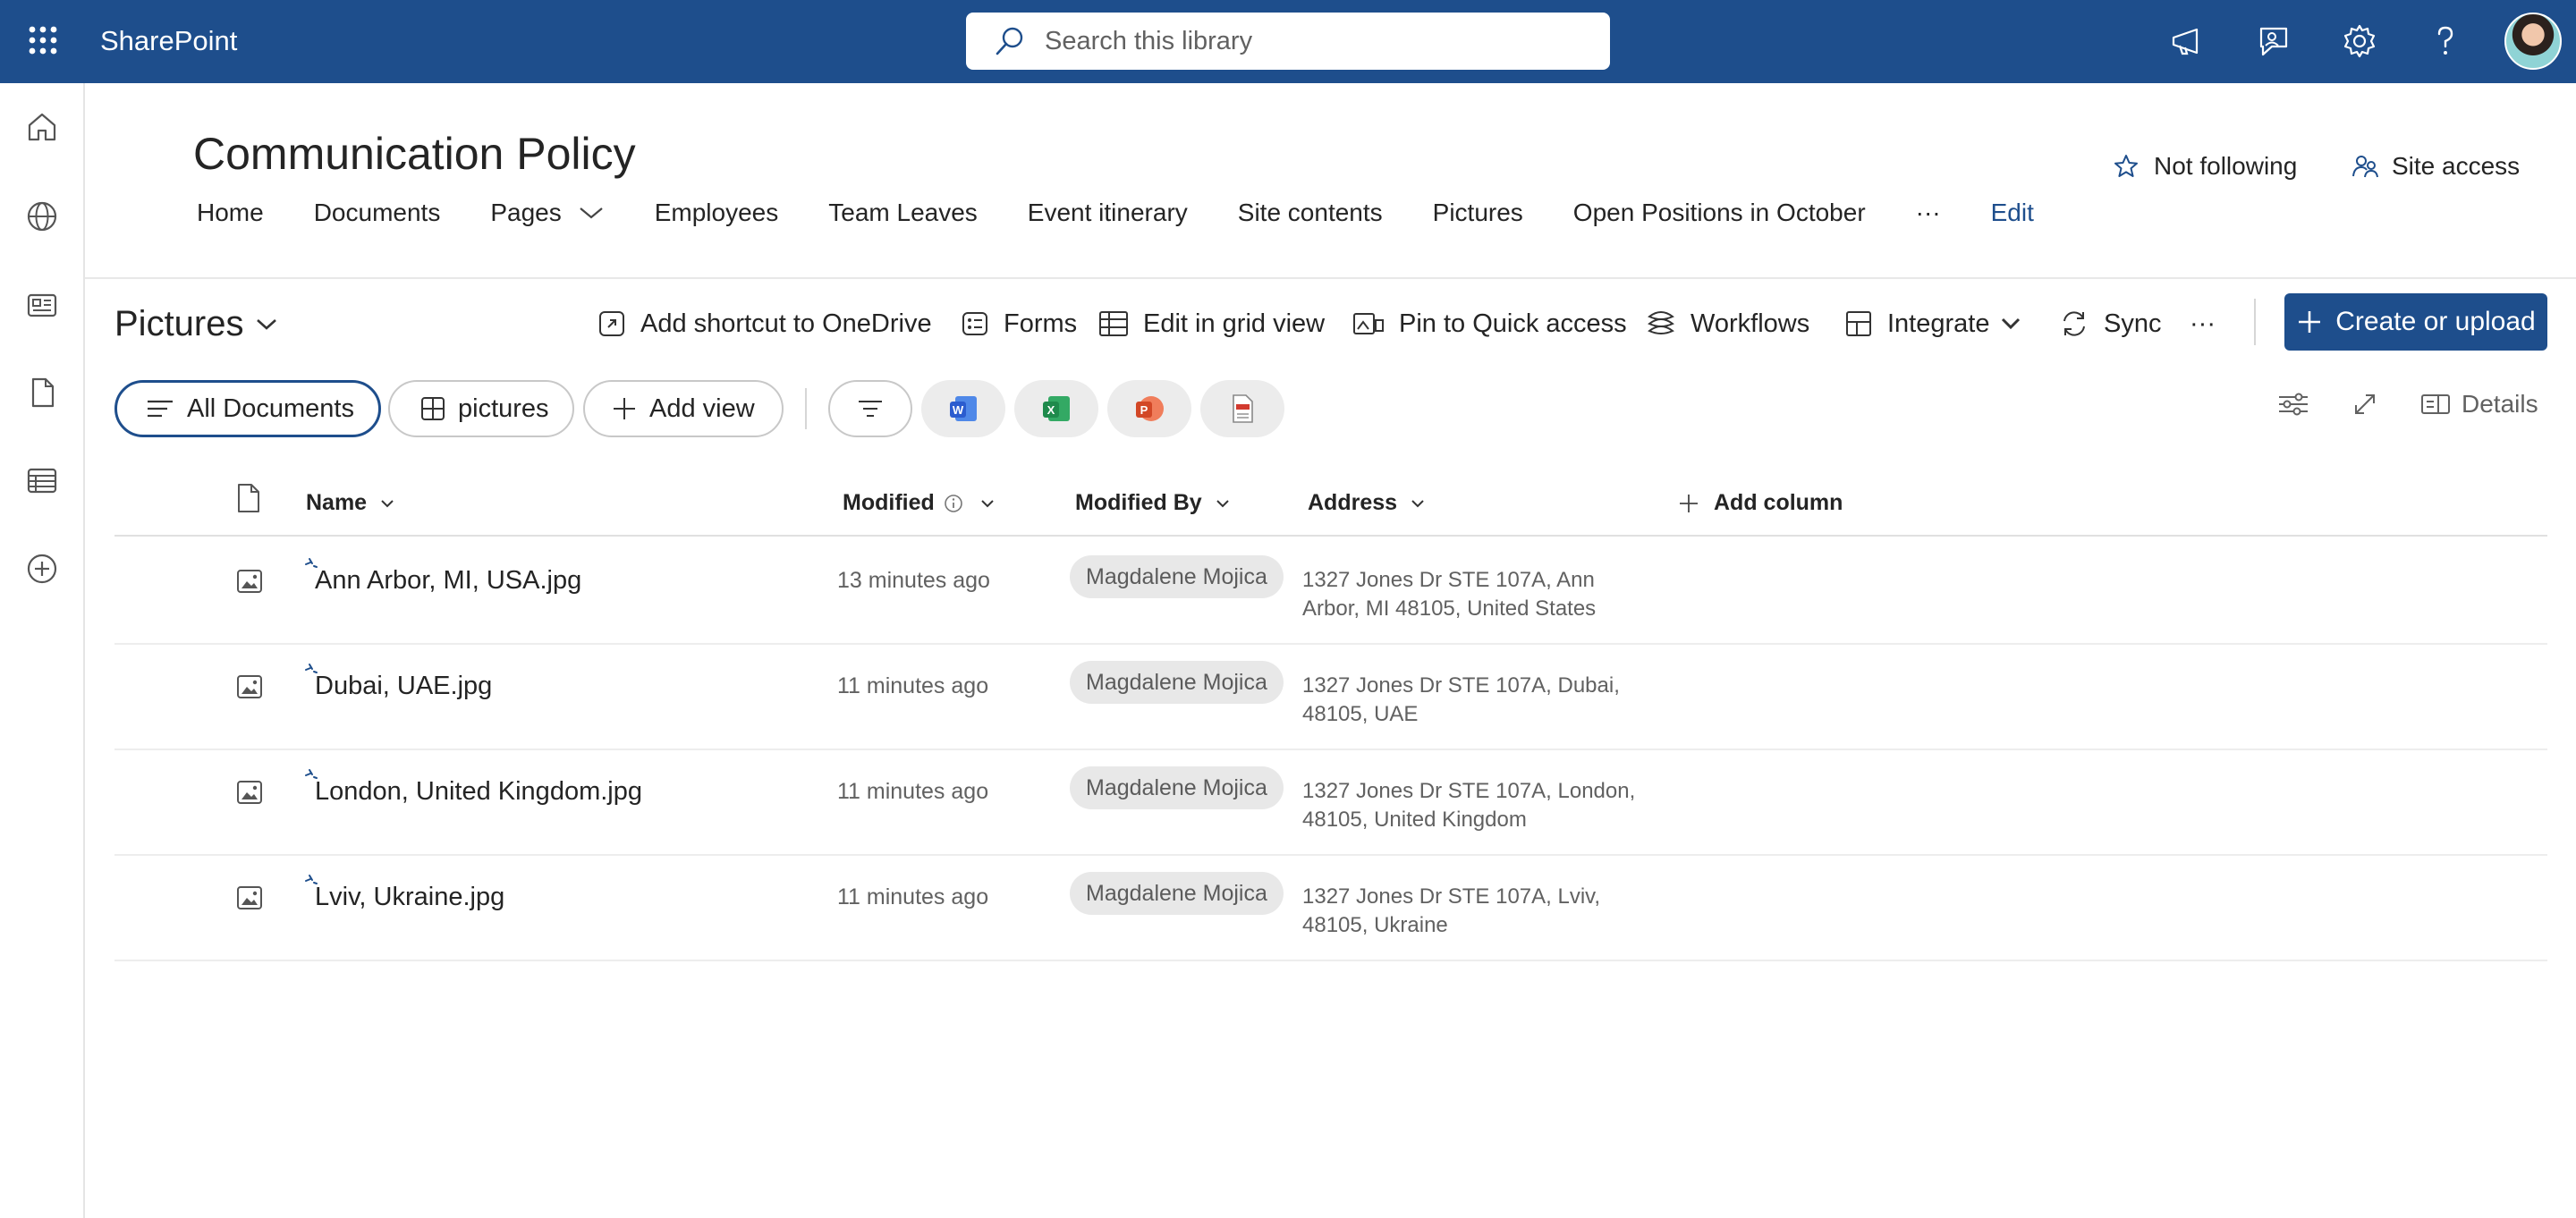 The height and width of the screenshot is (1218, 2576). What do you see at coordinates (2293, 404) in the screenshot?
I see `view-options-button` at bounding box center [2293, 404].